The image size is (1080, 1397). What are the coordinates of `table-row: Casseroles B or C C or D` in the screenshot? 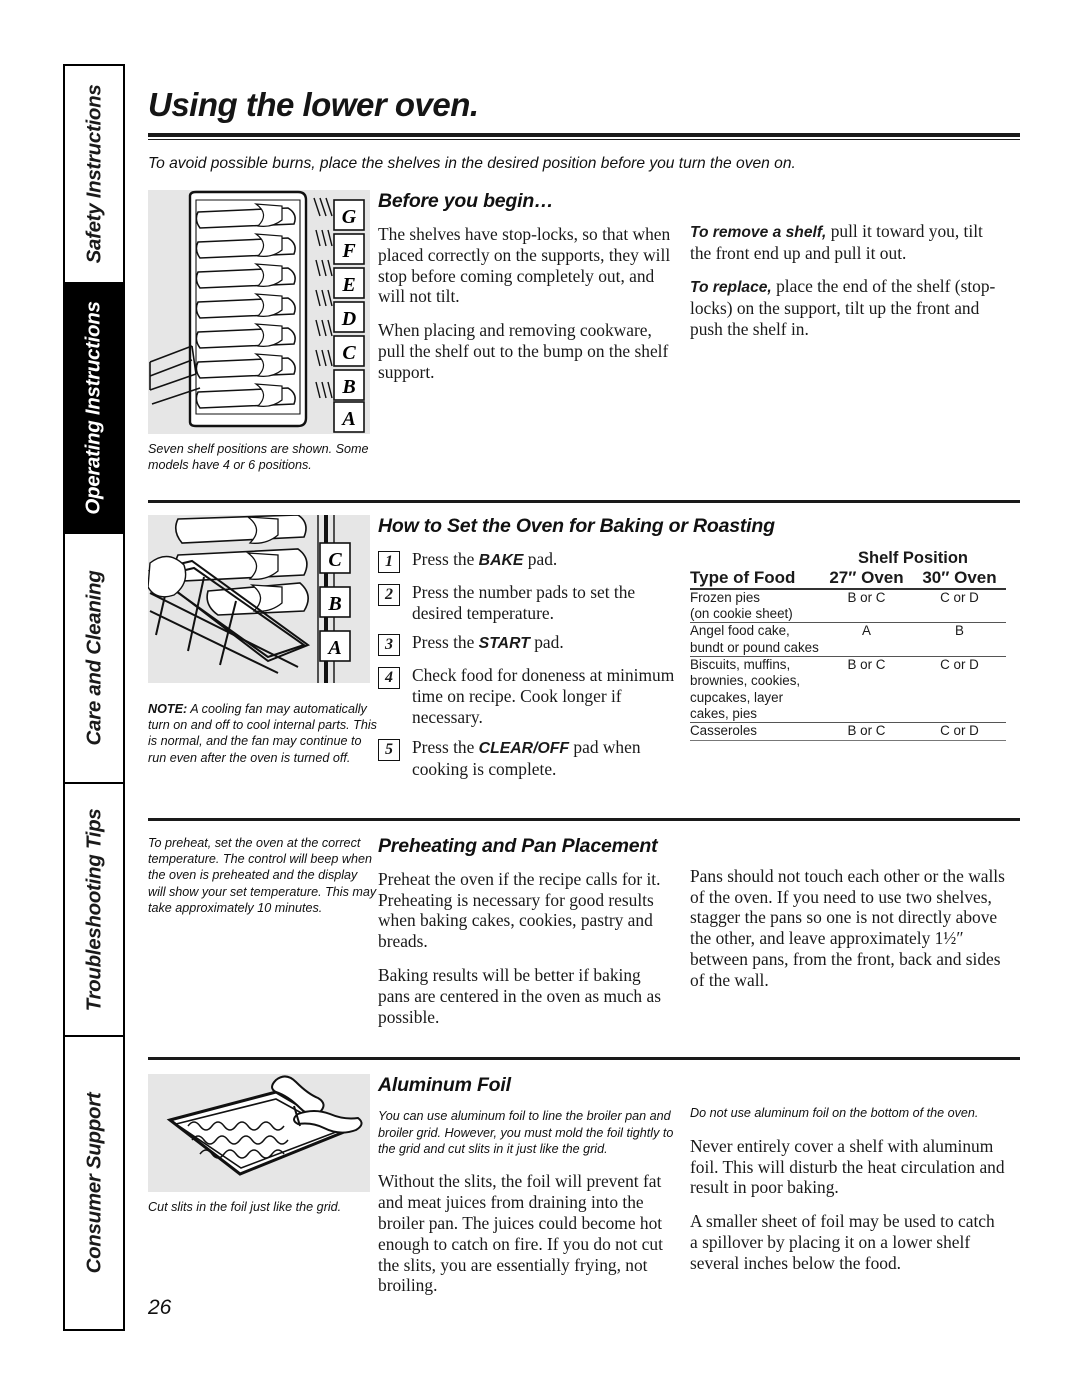 It's located at (848, 731).